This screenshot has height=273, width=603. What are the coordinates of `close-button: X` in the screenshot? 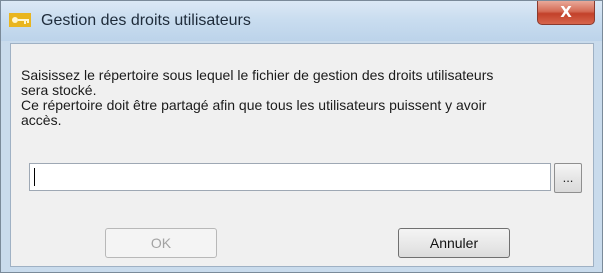 It's located at (566, 13).